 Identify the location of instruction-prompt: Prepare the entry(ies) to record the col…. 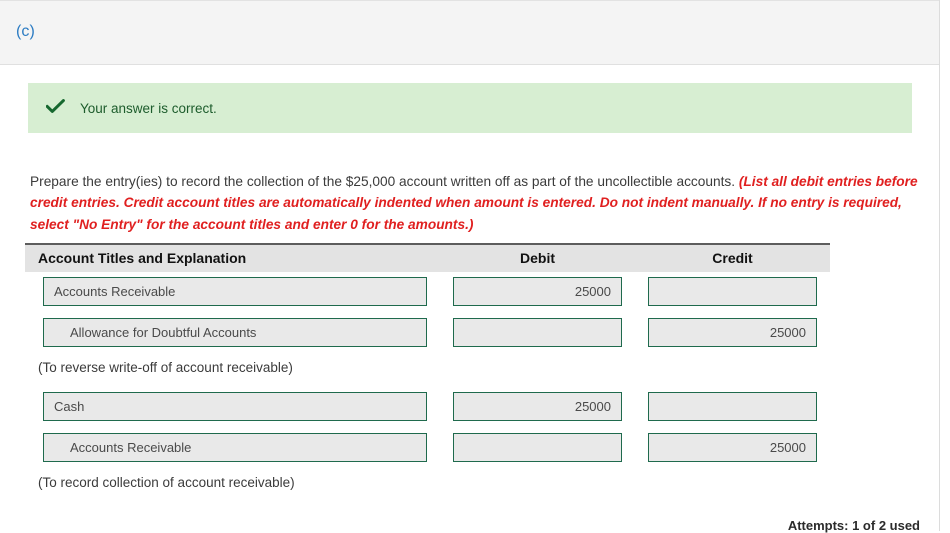
(384, 181).